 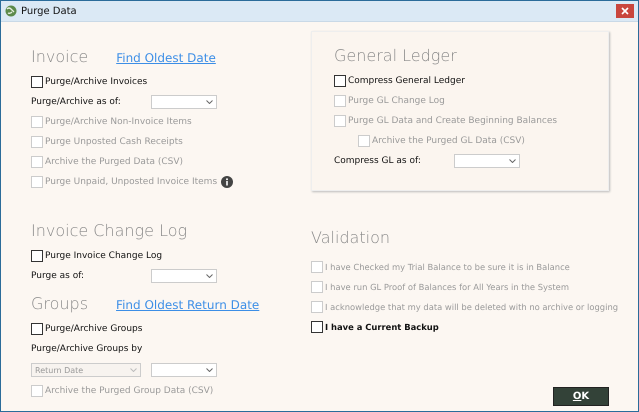 What do you see at coordinates (59, 56) in the screenshot?
I see `section-heading: Invoice` at bounding box center [59, 56].